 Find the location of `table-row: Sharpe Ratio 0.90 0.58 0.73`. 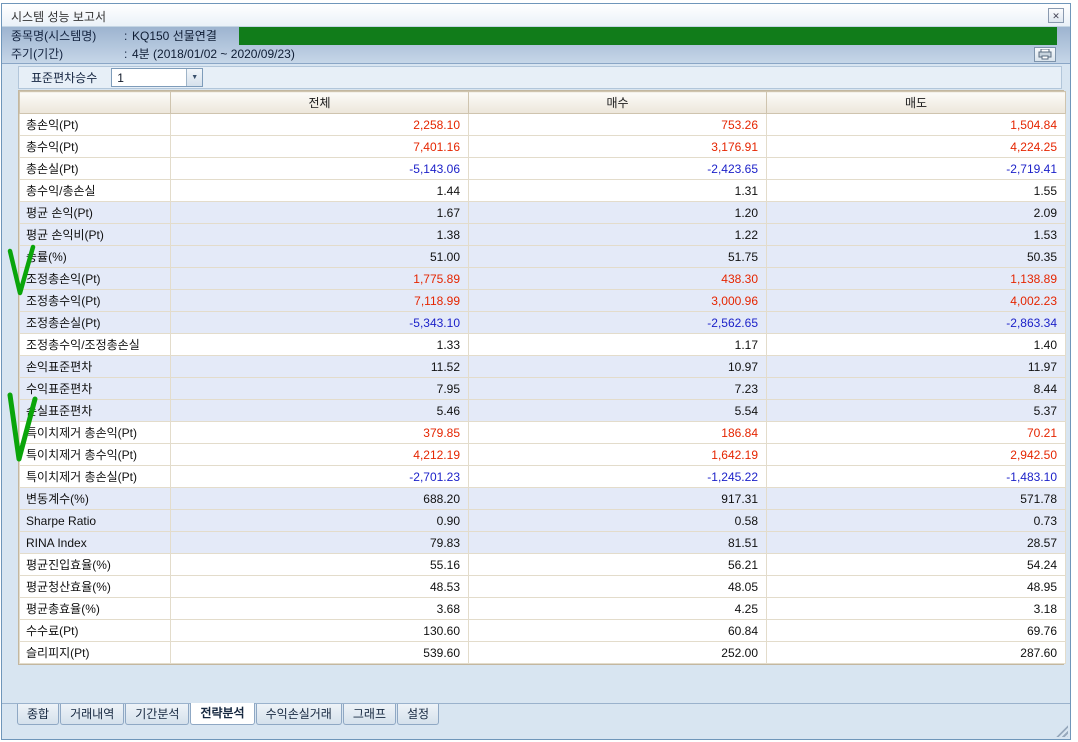

table-row: Sharpe Ratio 0.90 0.58 0.73 is located at coordinates (542, 520).